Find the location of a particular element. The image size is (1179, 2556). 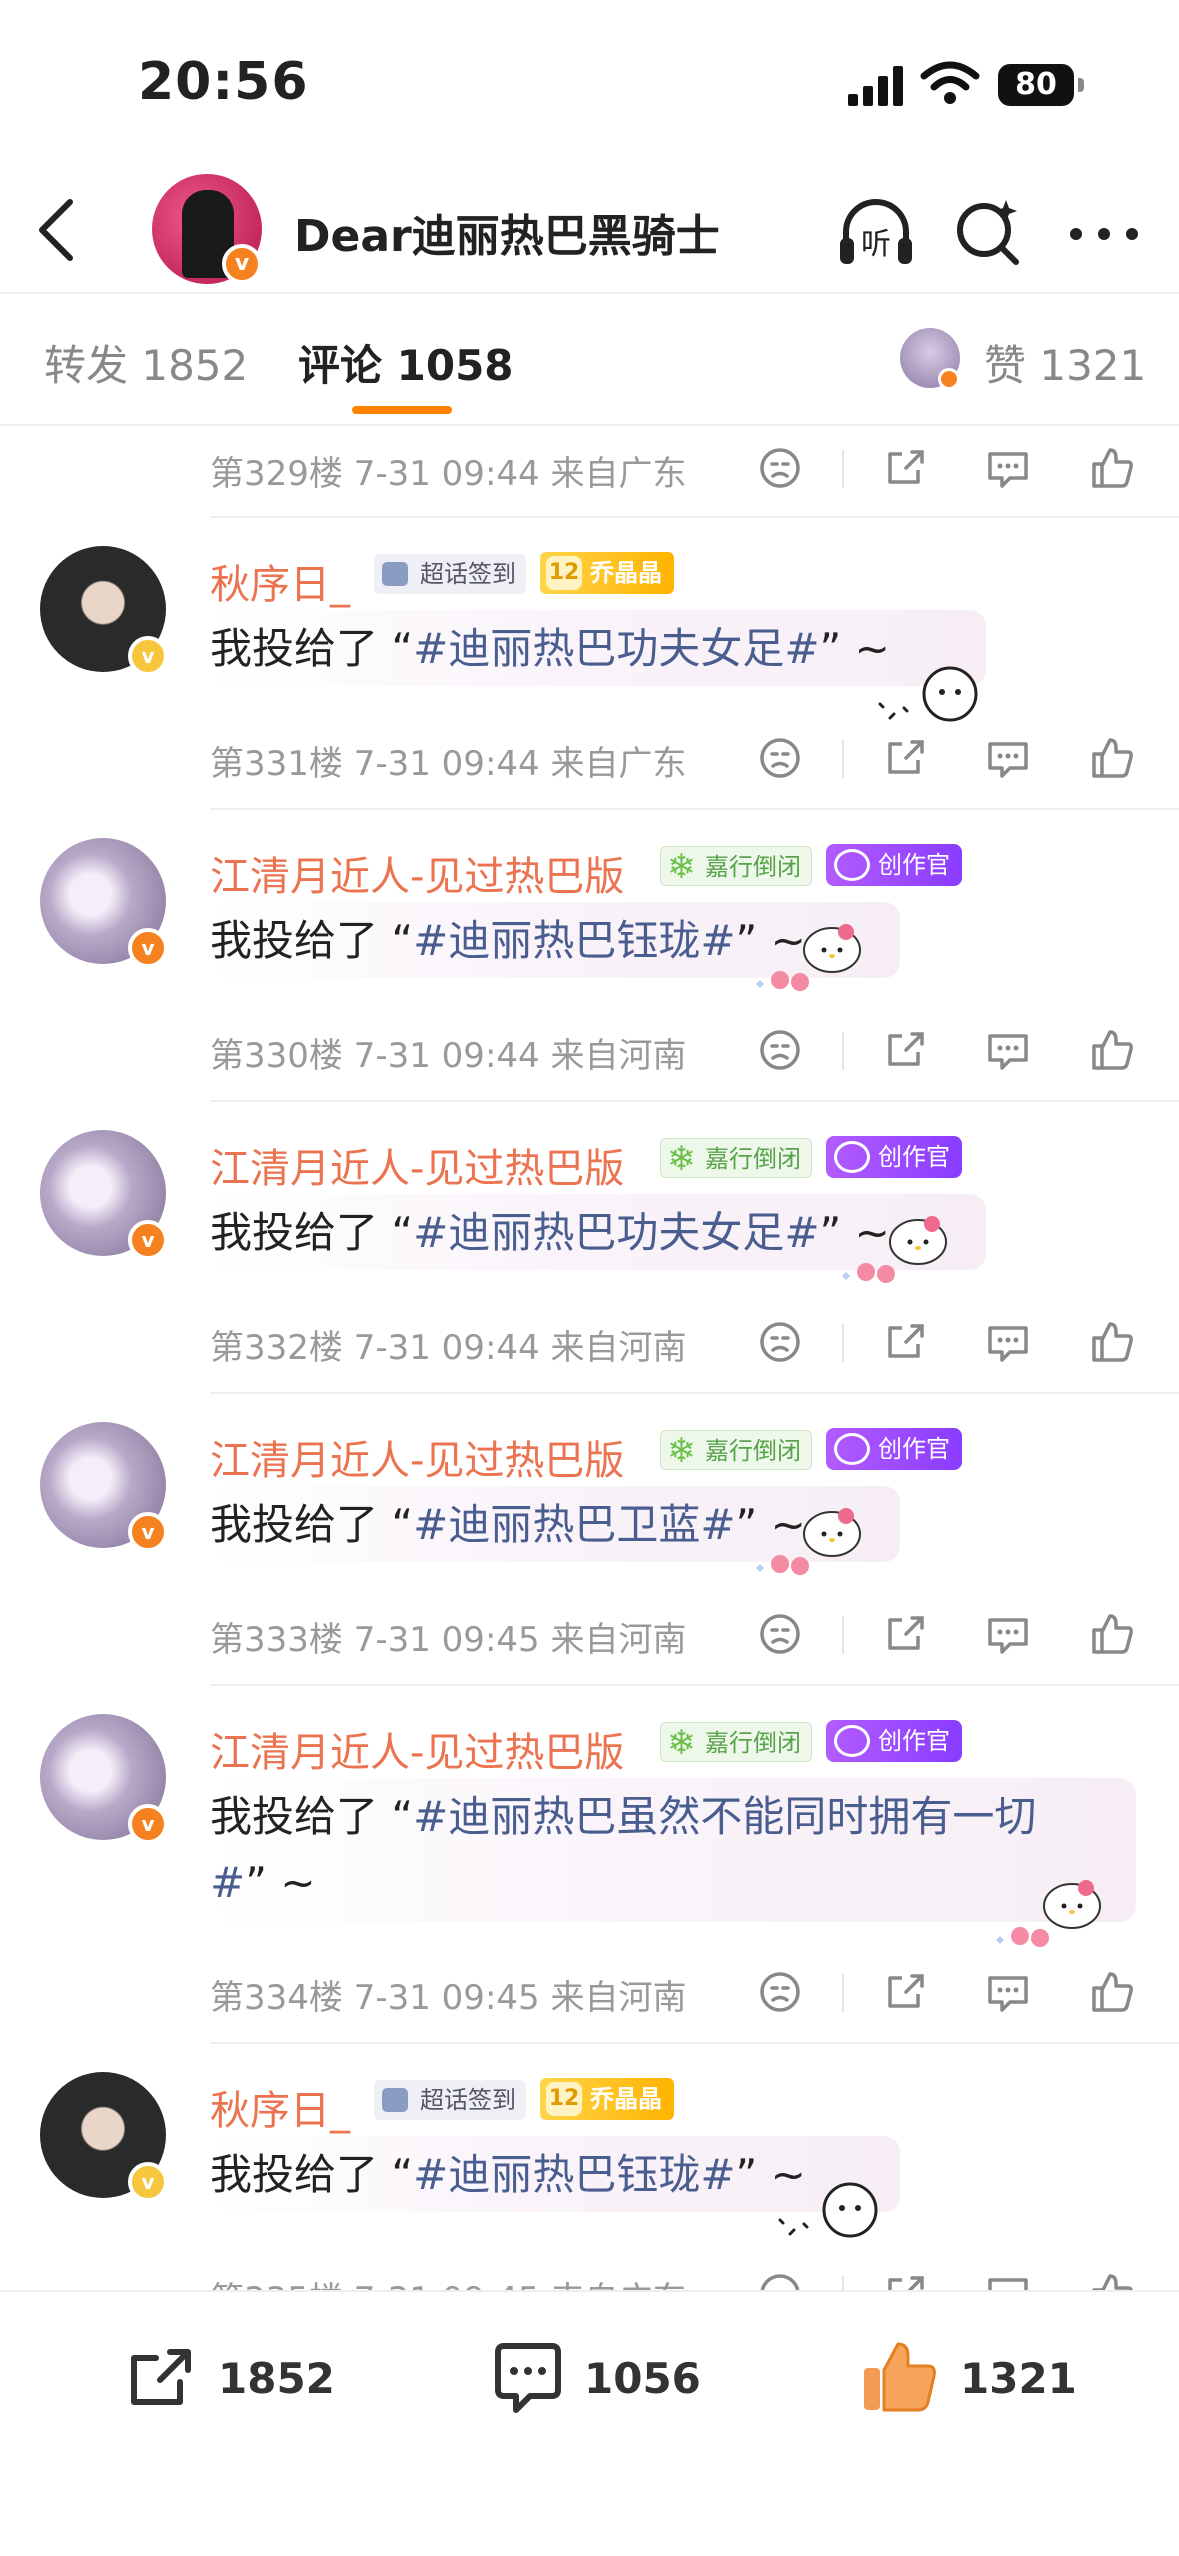

comment-meta: 第335楼 7-31 09:45 来自广东 is located at coordinates (448, 2281).